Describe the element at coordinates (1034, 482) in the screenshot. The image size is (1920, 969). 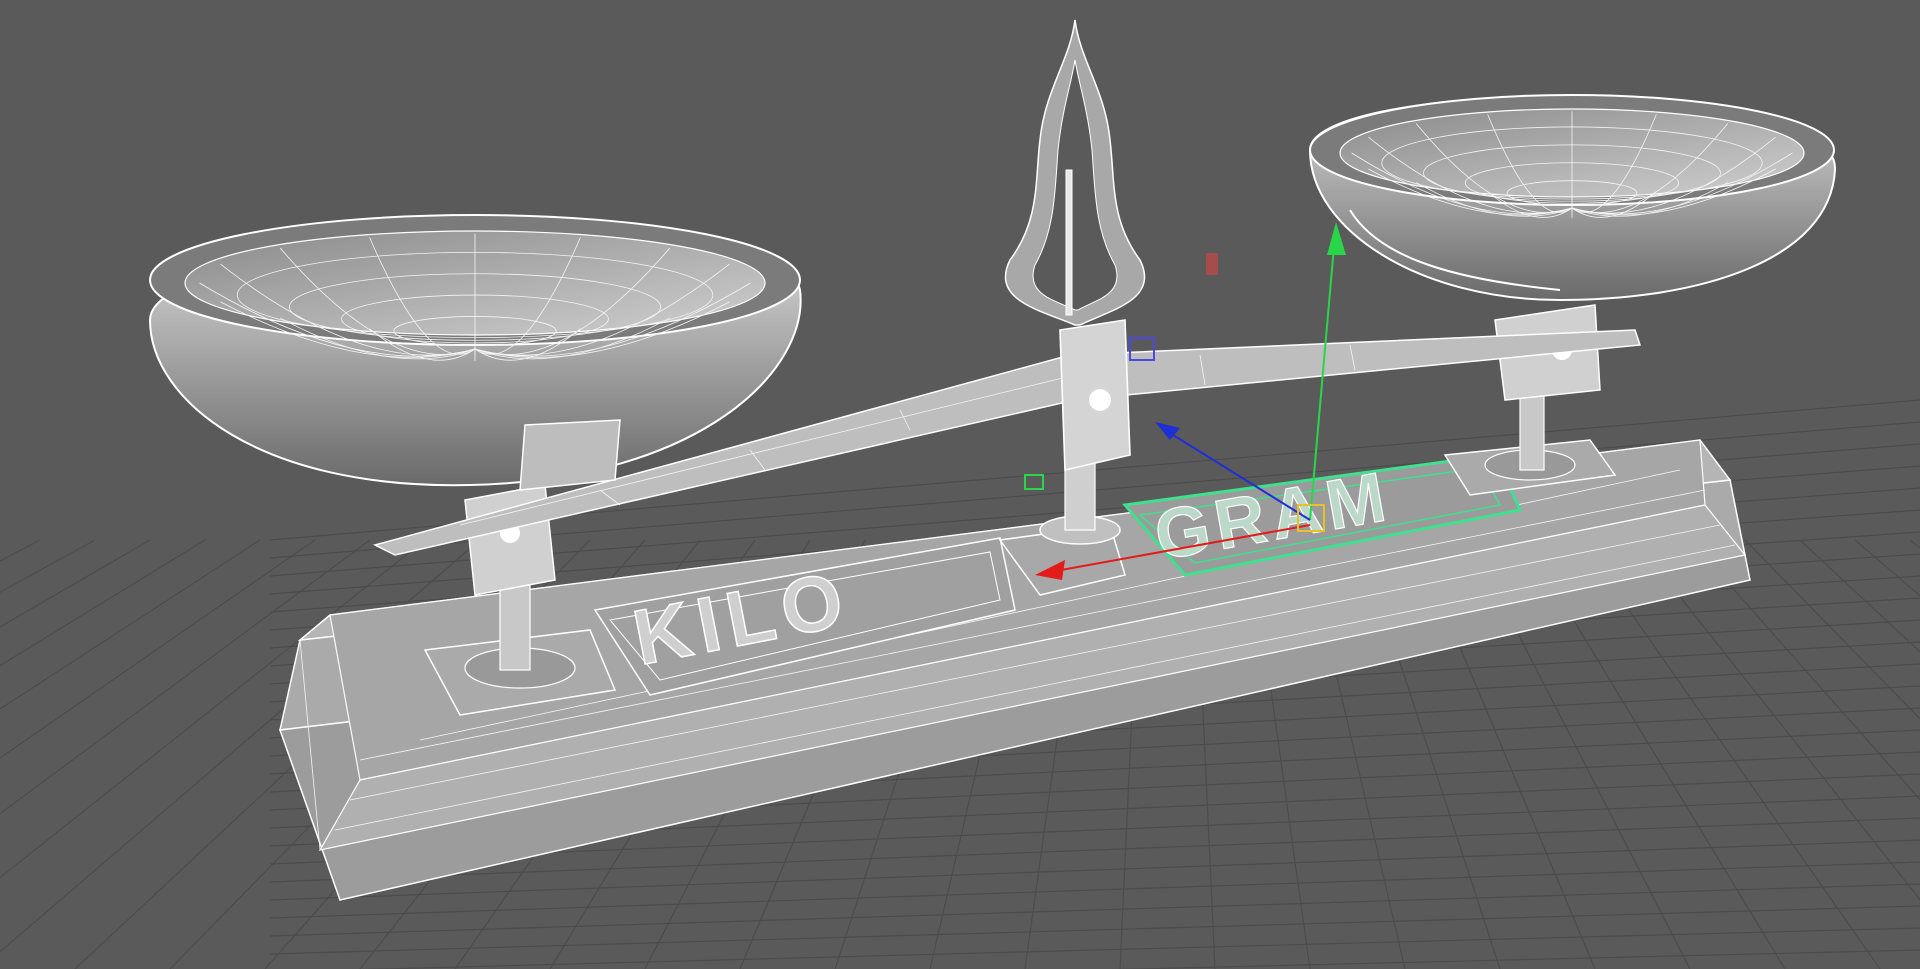
I see `gizmo-green-plane-handle` at that location.